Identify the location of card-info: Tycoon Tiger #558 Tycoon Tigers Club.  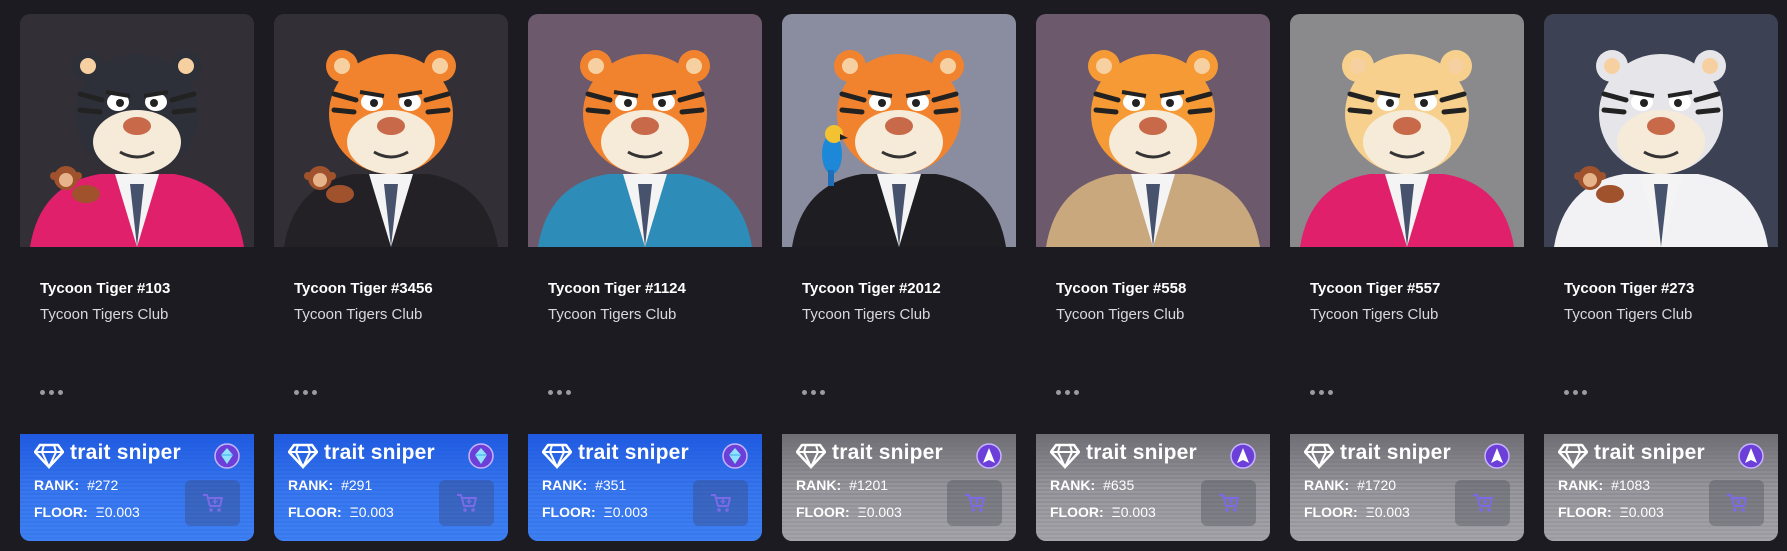
(1153, 348).